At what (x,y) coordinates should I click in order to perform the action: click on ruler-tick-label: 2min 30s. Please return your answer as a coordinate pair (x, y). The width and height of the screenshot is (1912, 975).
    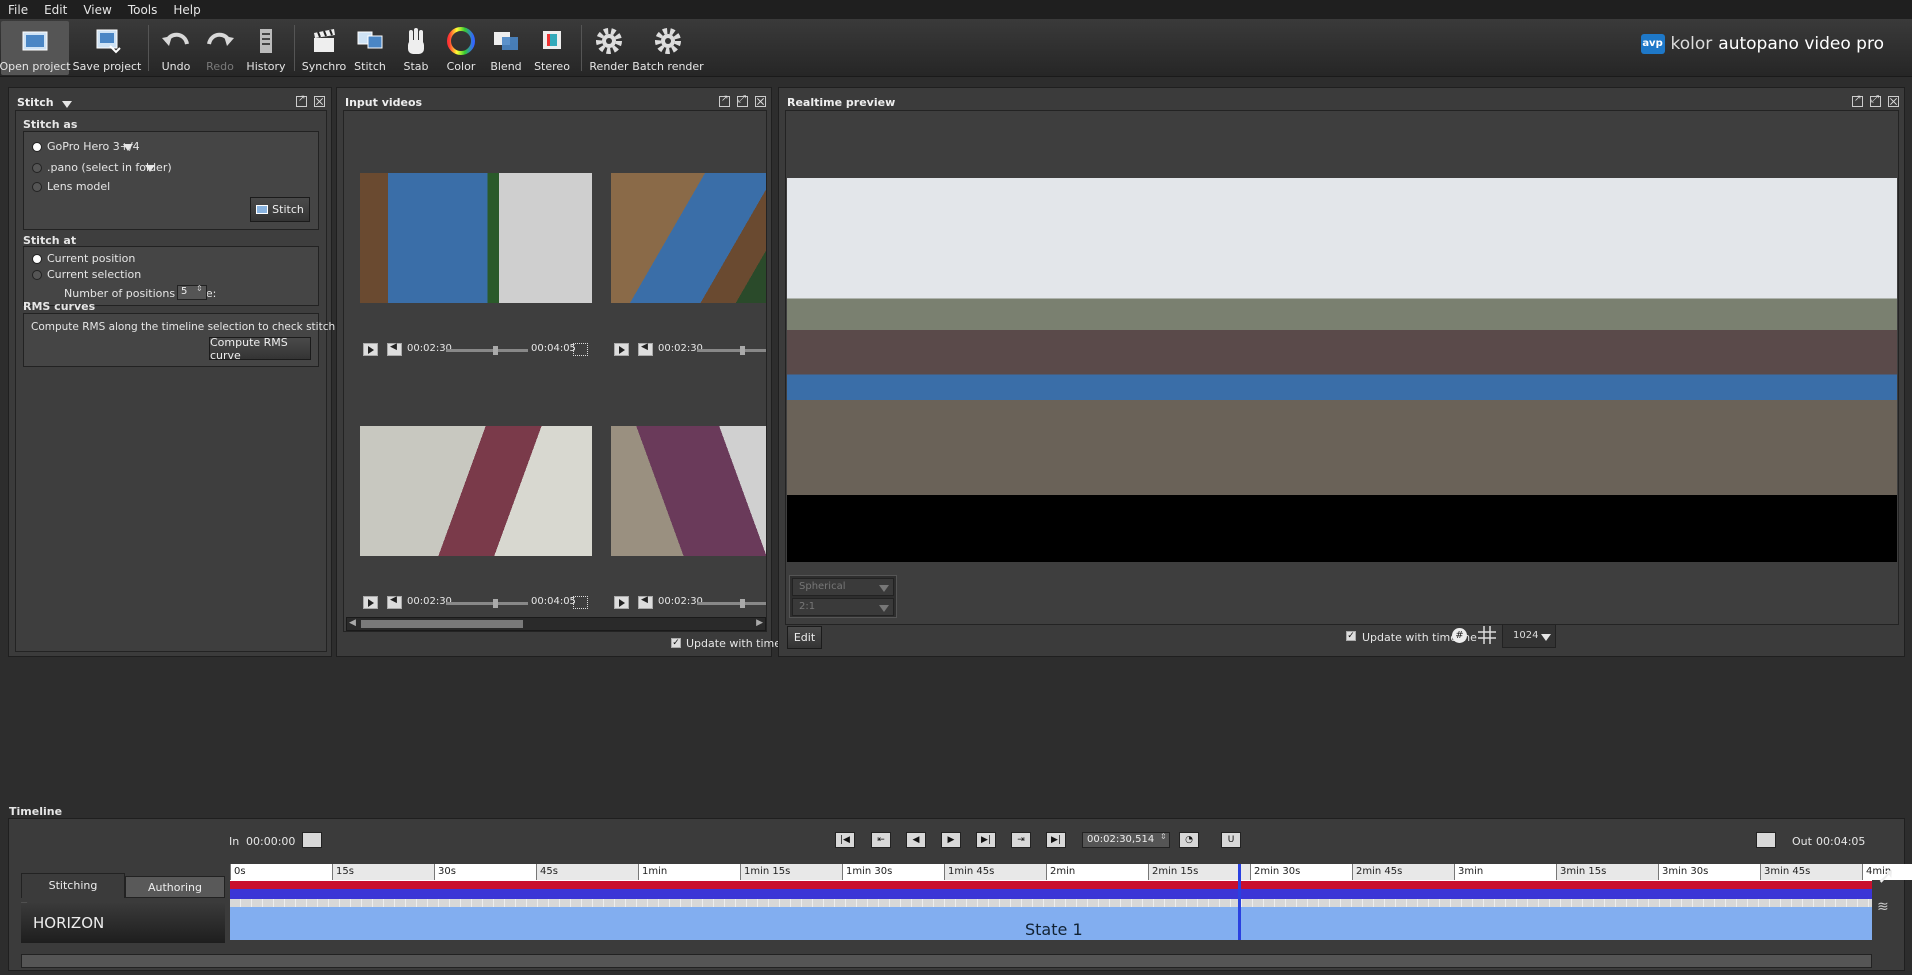
    Looking at the image, I should click on (1301, 872).